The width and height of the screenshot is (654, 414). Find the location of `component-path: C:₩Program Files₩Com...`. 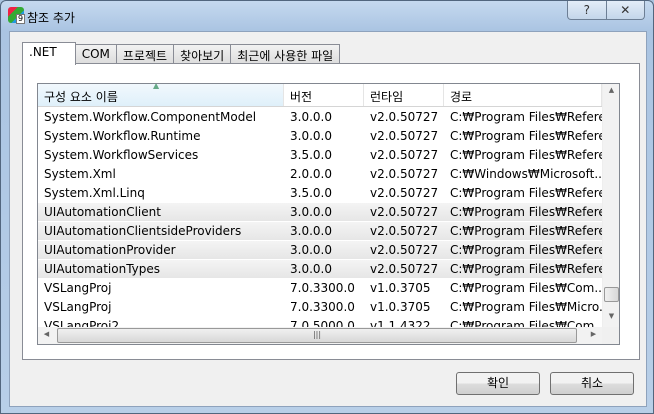

component-path: C:₩Program Files₩Com... is located at coordinates (526, 288).